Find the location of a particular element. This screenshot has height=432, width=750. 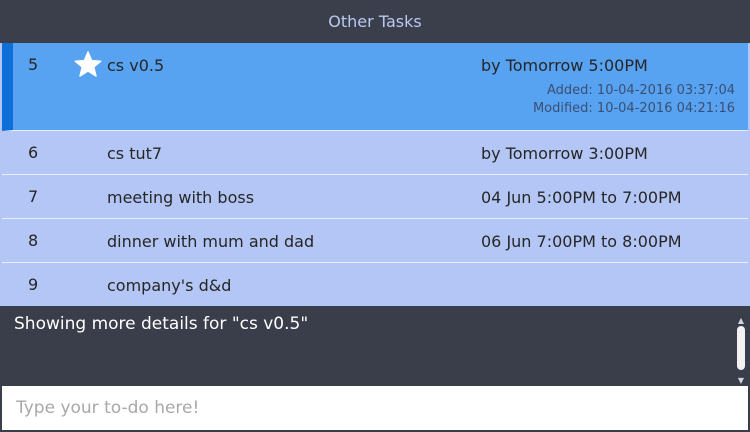

task-row: 9 company's d&d is located at coordinates (375, 284).